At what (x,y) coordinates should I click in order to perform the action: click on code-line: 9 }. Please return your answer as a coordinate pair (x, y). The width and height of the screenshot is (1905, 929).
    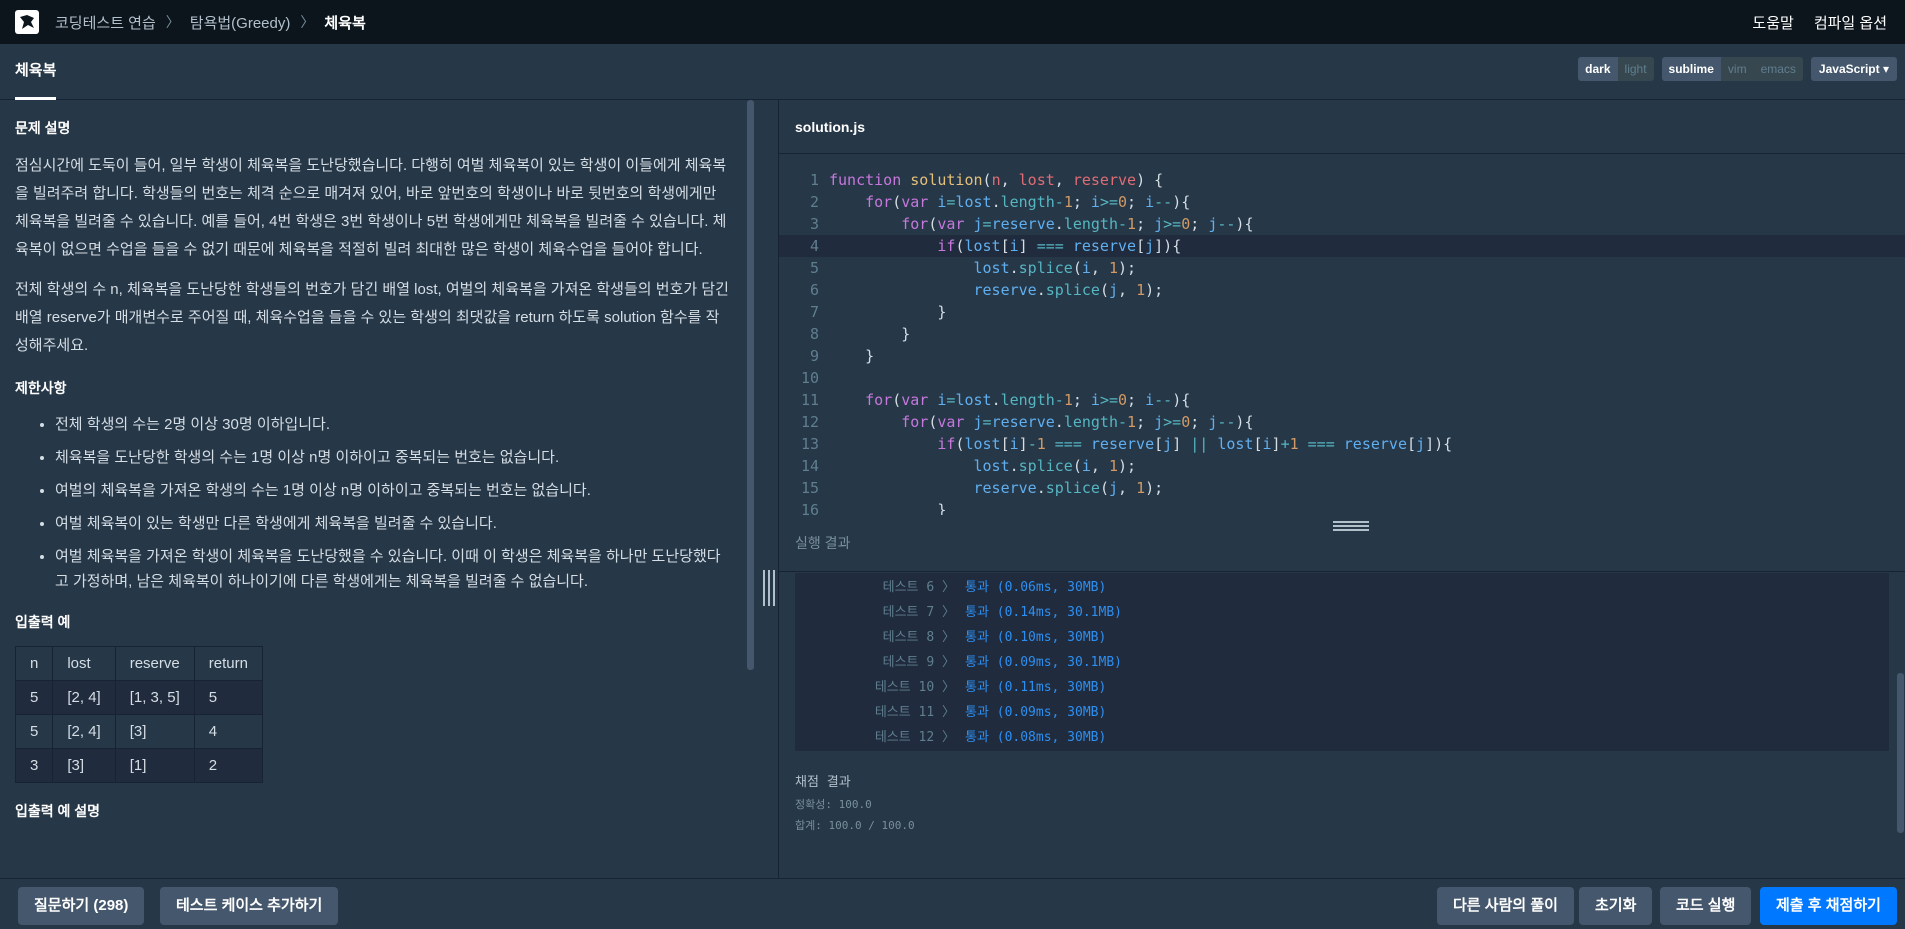
    Looking at the image, I should click on (1342, 356).